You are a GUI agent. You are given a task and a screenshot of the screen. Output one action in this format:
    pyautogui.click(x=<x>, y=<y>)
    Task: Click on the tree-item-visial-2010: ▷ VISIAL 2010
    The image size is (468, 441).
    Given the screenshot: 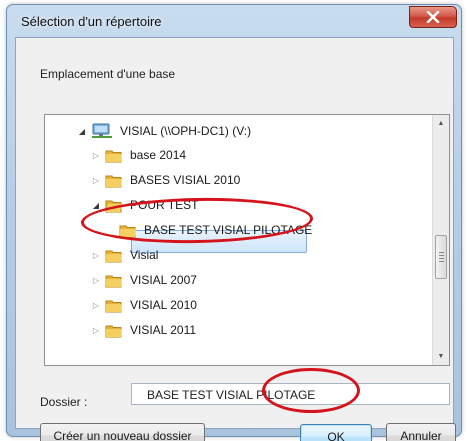 What is the action you would take?
    pyautogui.click(x=143, y=305)
    